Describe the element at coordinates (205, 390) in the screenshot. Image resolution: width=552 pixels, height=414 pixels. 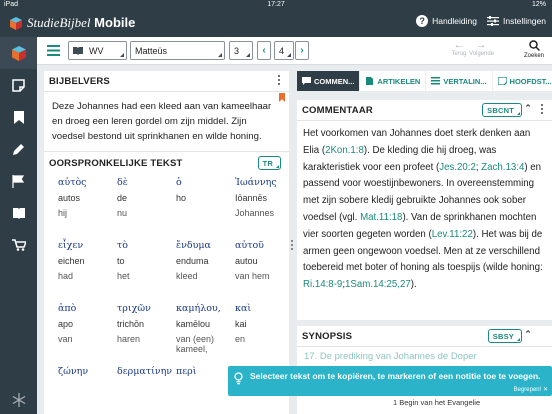
I see `interlinear-word: περὶ` at that location.